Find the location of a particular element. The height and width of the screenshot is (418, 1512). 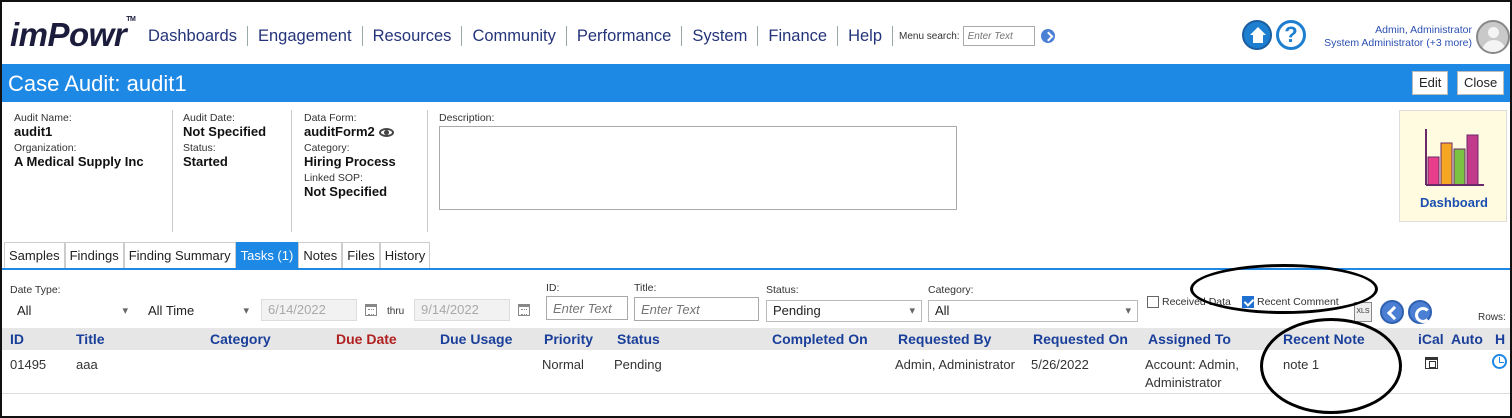

cell-requested-by: Admin, Administrator is located at coordinates (955, 364).